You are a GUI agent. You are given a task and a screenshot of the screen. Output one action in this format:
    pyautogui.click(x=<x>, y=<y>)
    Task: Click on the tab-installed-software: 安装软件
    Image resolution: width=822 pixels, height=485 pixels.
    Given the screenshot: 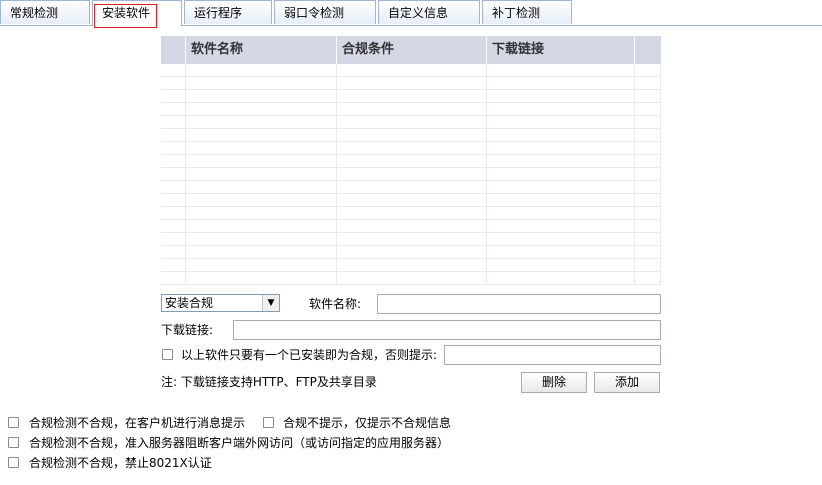 What is the action you would take?
    pyautogui.click(x=137, y=14)
    